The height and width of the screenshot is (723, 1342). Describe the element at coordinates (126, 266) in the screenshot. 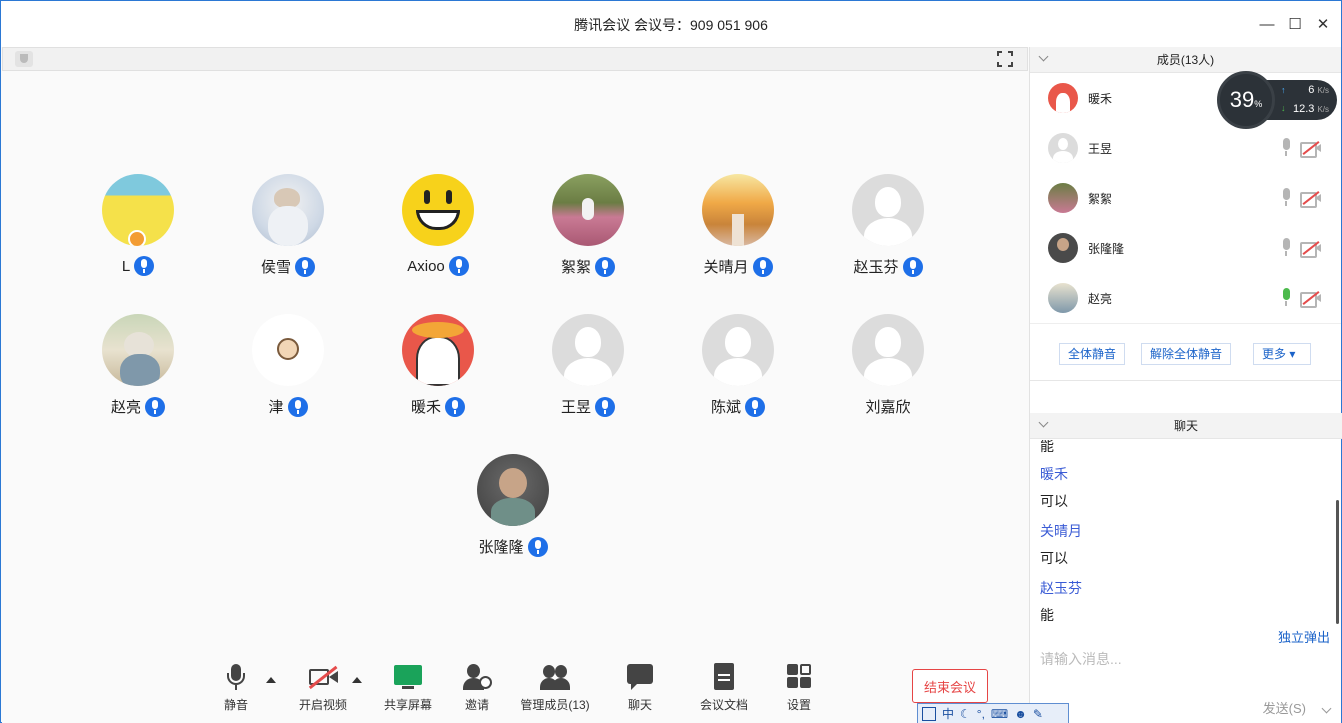

I see `participant-name: L` at that location.